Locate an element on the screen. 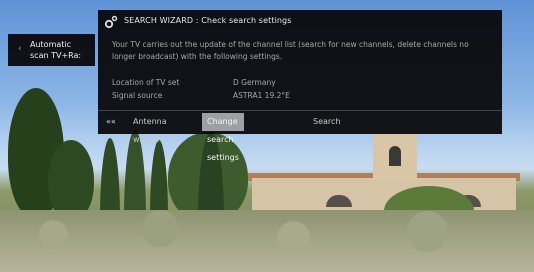 The height and width of the screenshot is (272, 534). chevron-left-icon: ‹ is located at coordinates (20, 49).